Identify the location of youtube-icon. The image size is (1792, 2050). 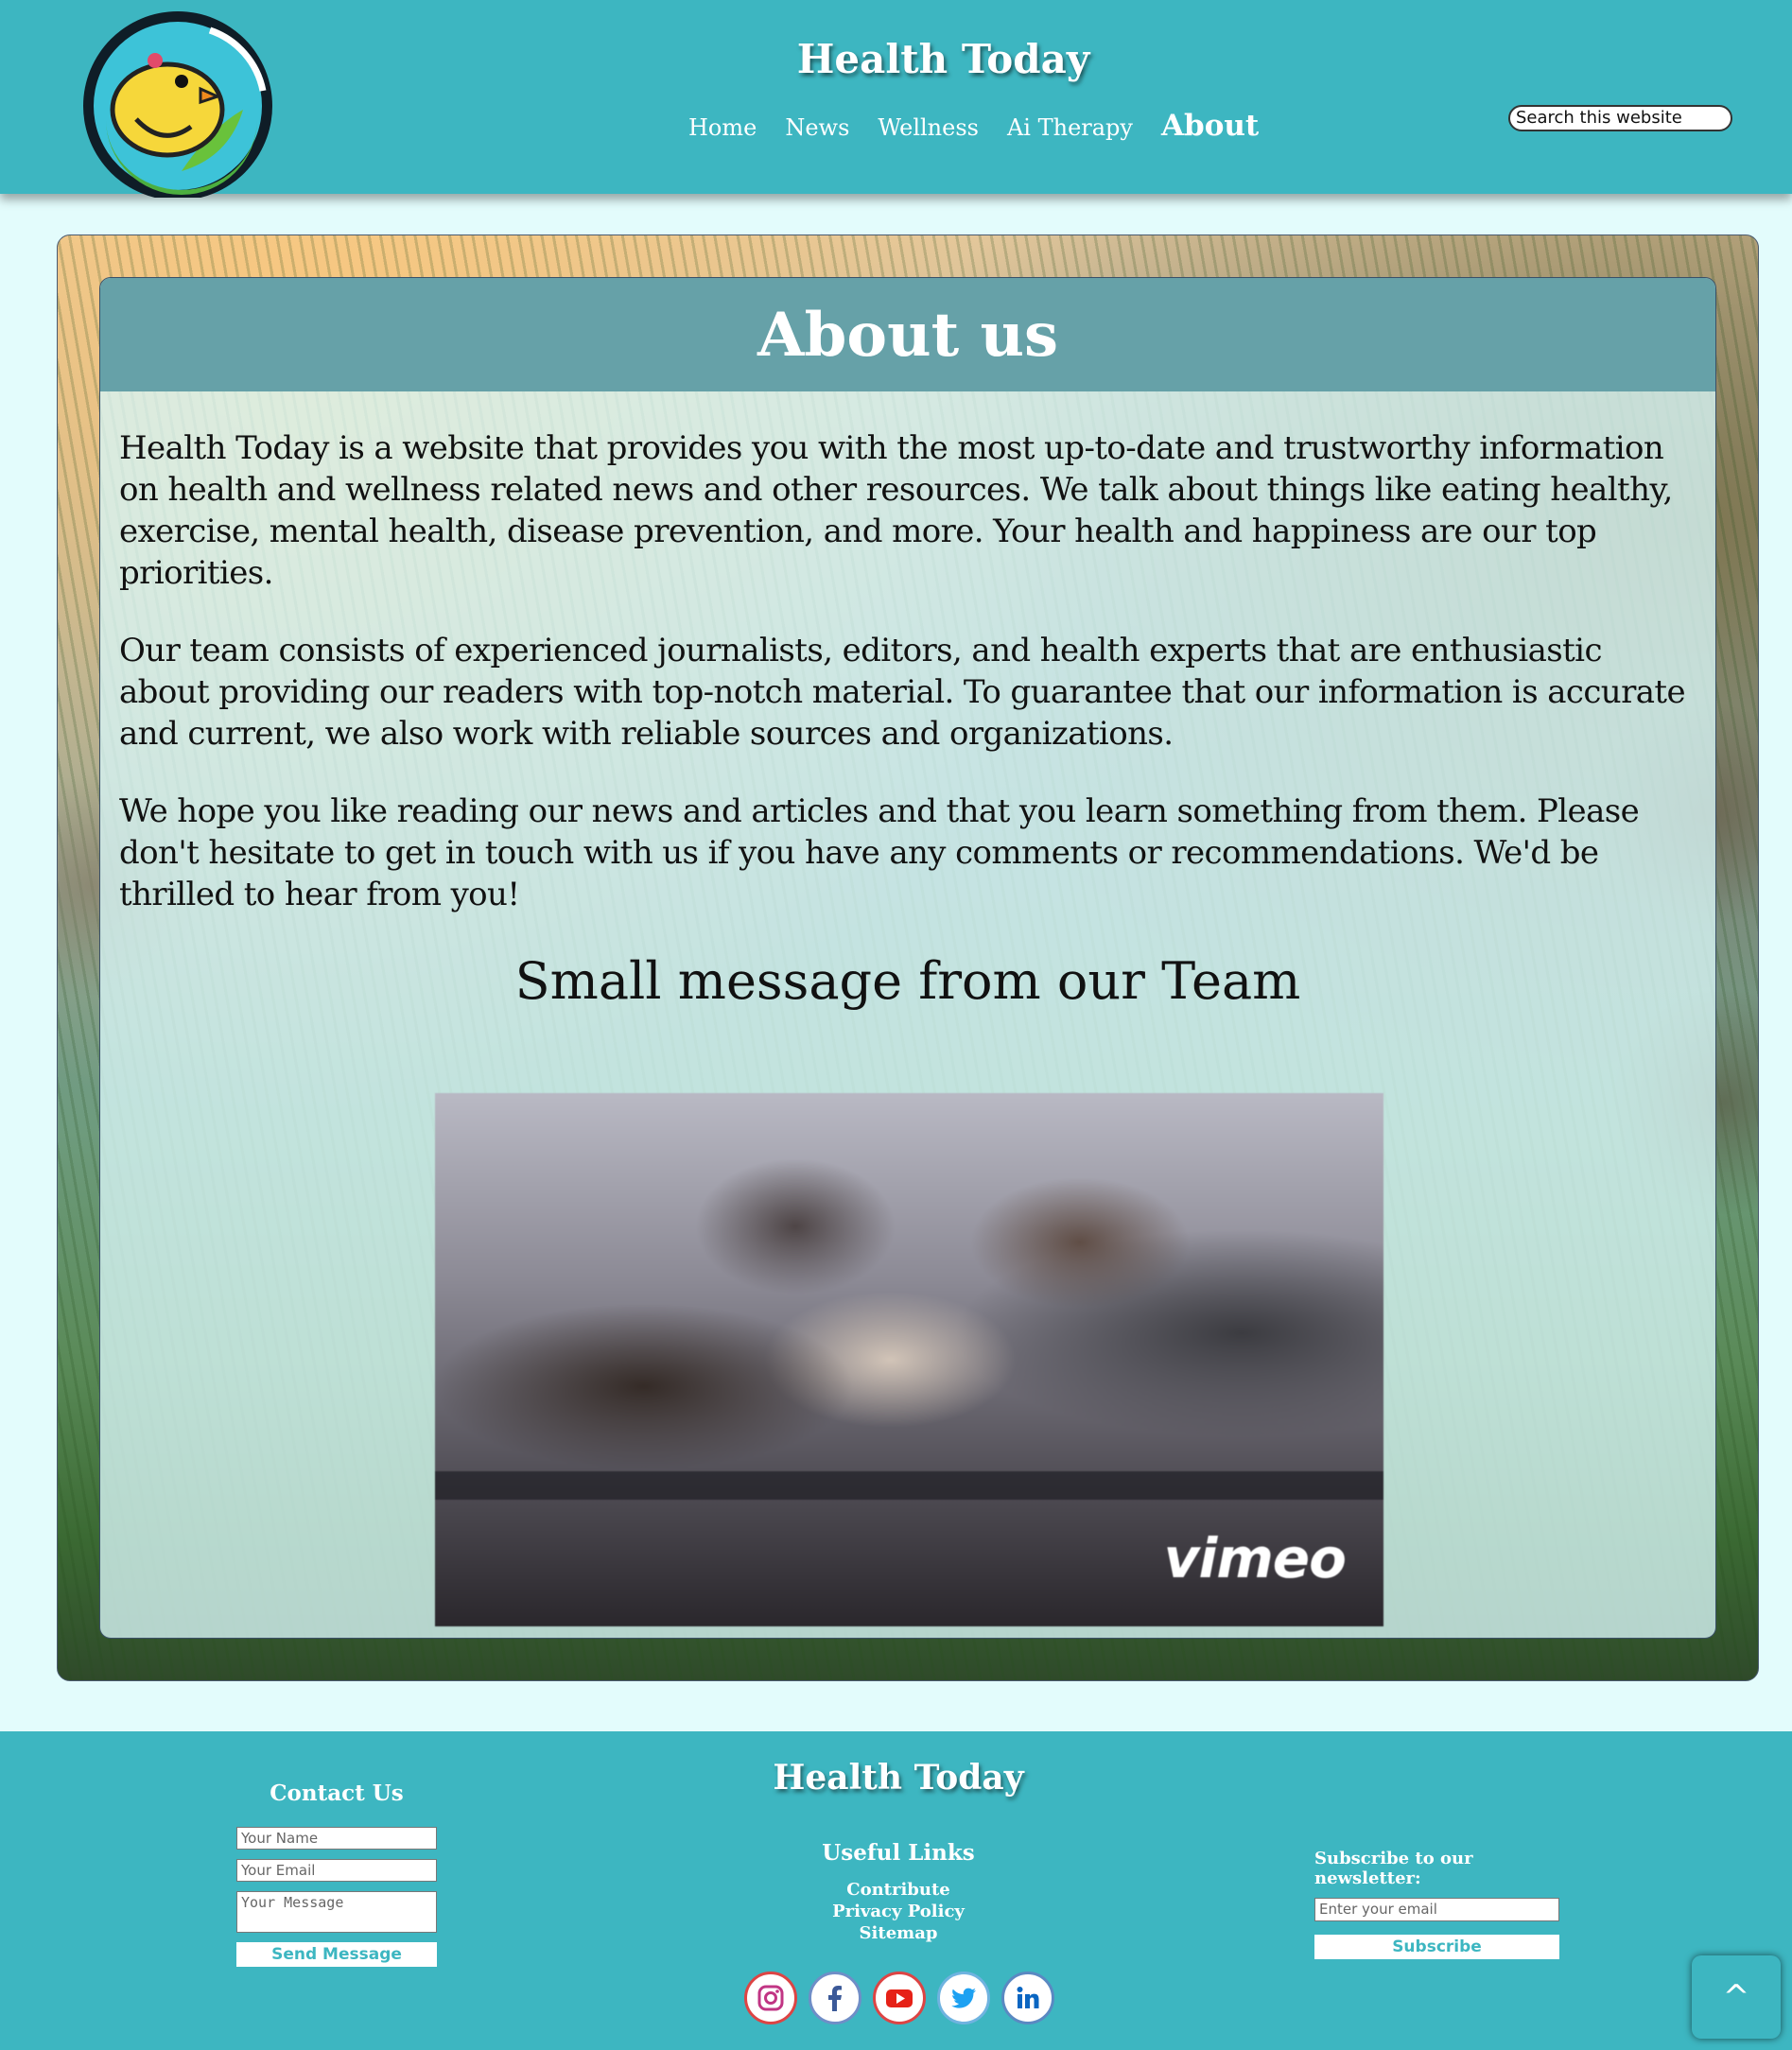
(899, 1998).